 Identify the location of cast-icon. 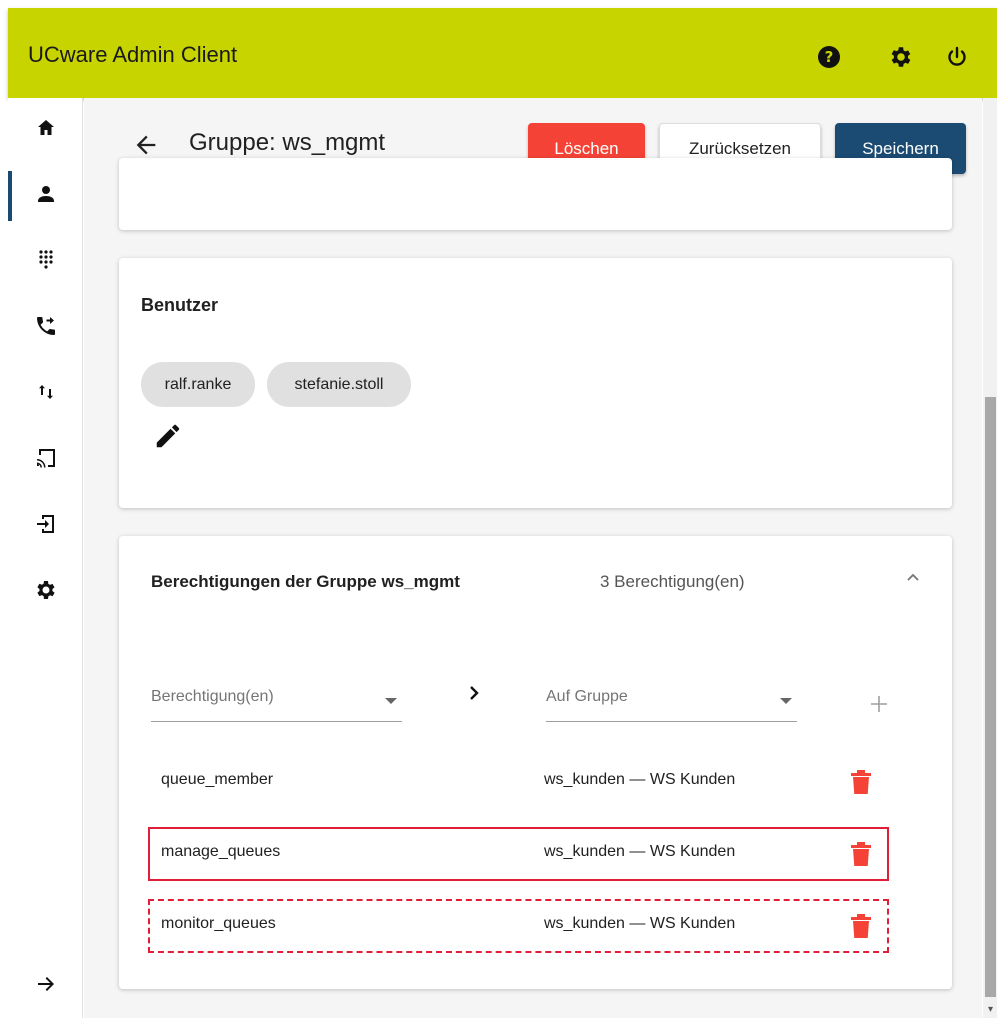
(46, 460).